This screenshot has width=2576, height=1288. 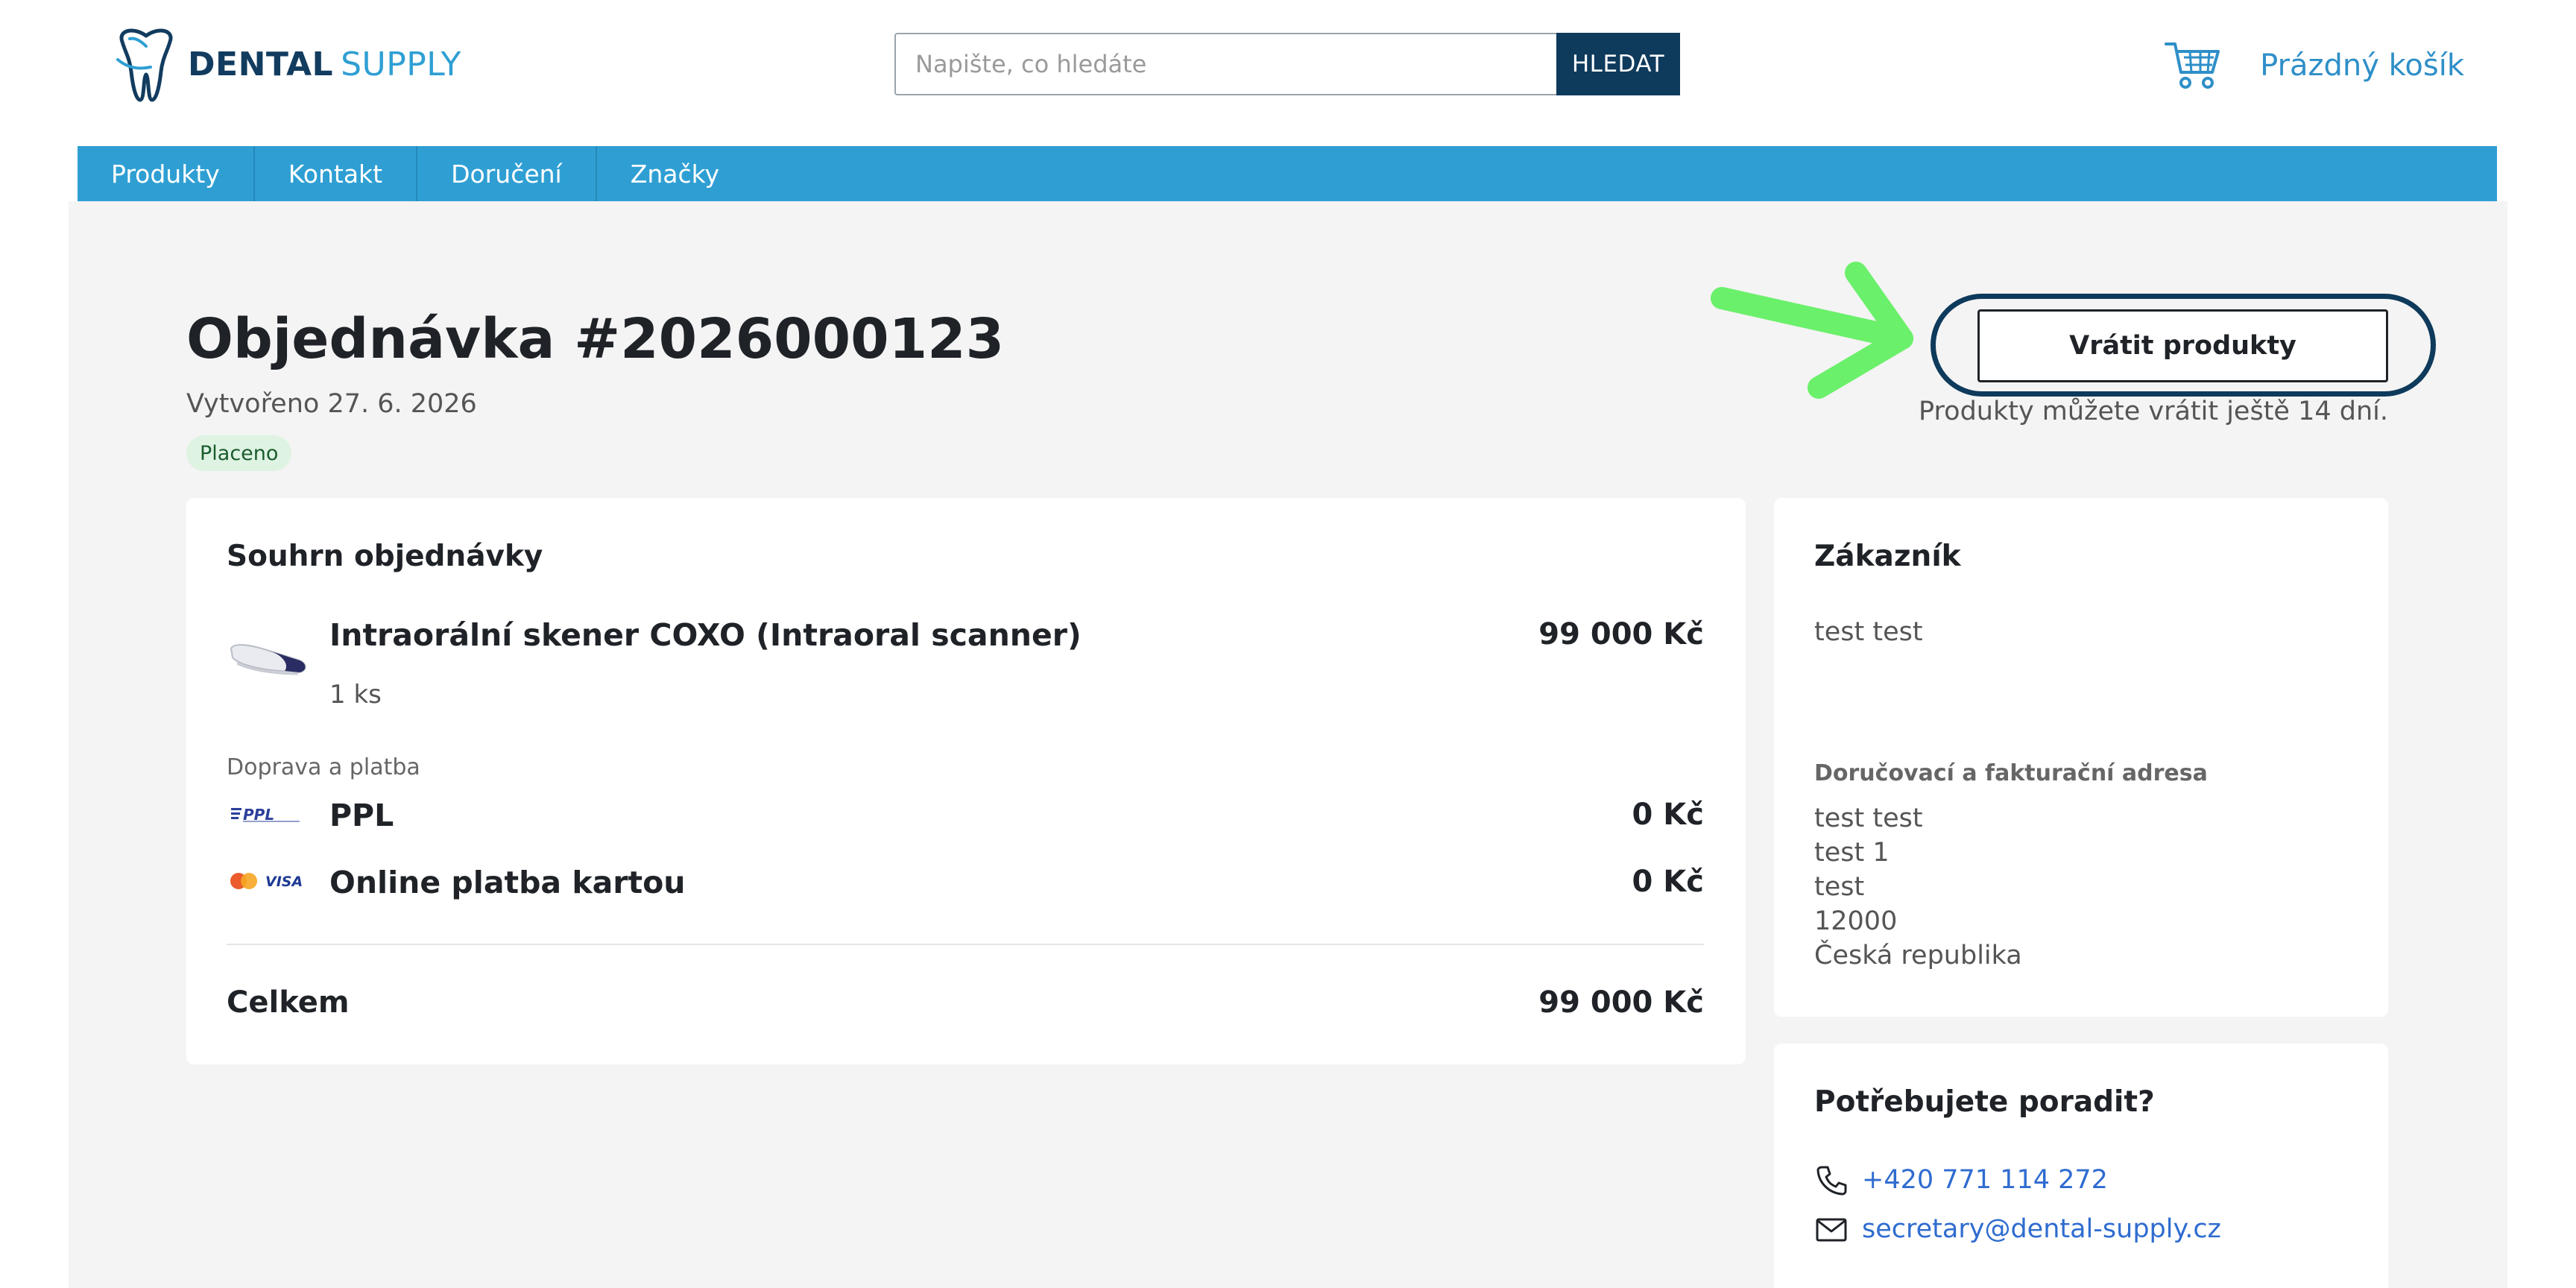 I want to click on email-link: secretary@dental-supply.cz, so click(x=2018, y=1229).